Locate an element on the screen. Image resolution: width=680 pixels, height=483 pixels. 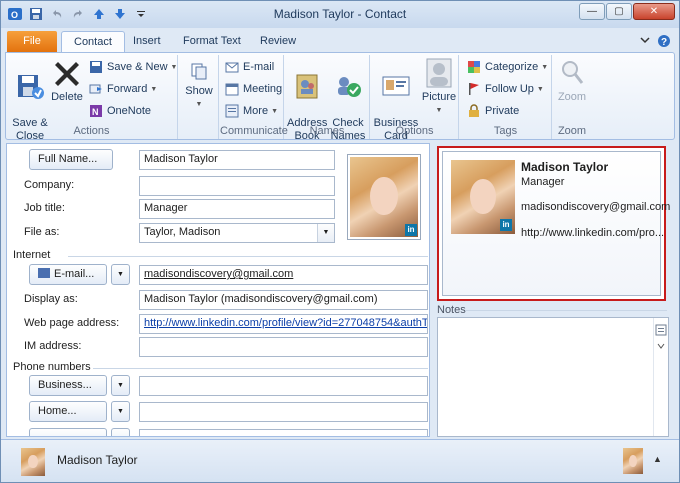
follow-up-button: Follow Up ▼ is located at coordinates (505, 89).